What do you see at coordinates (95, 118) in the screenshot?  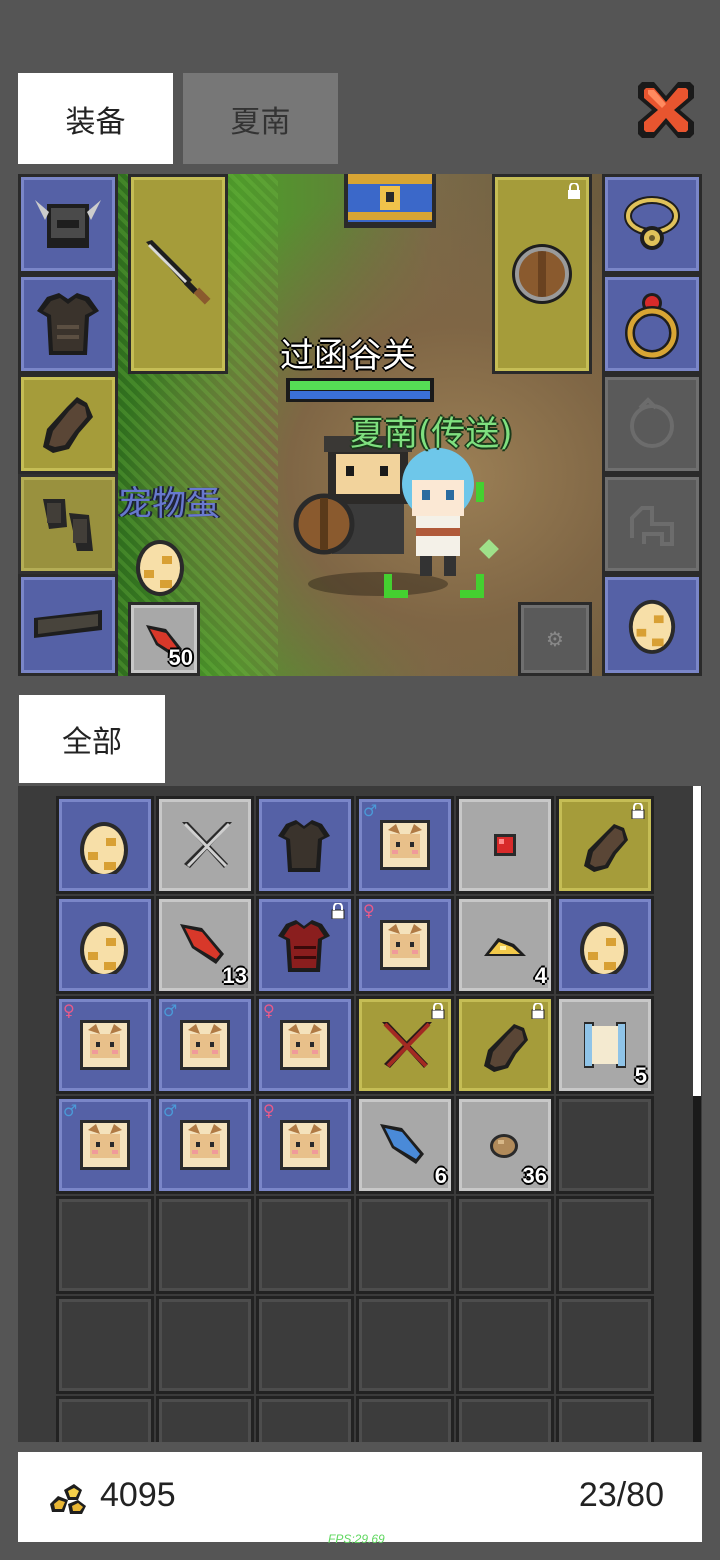 I see `tab-equipment: 装备` at bounding box center [95, 118].